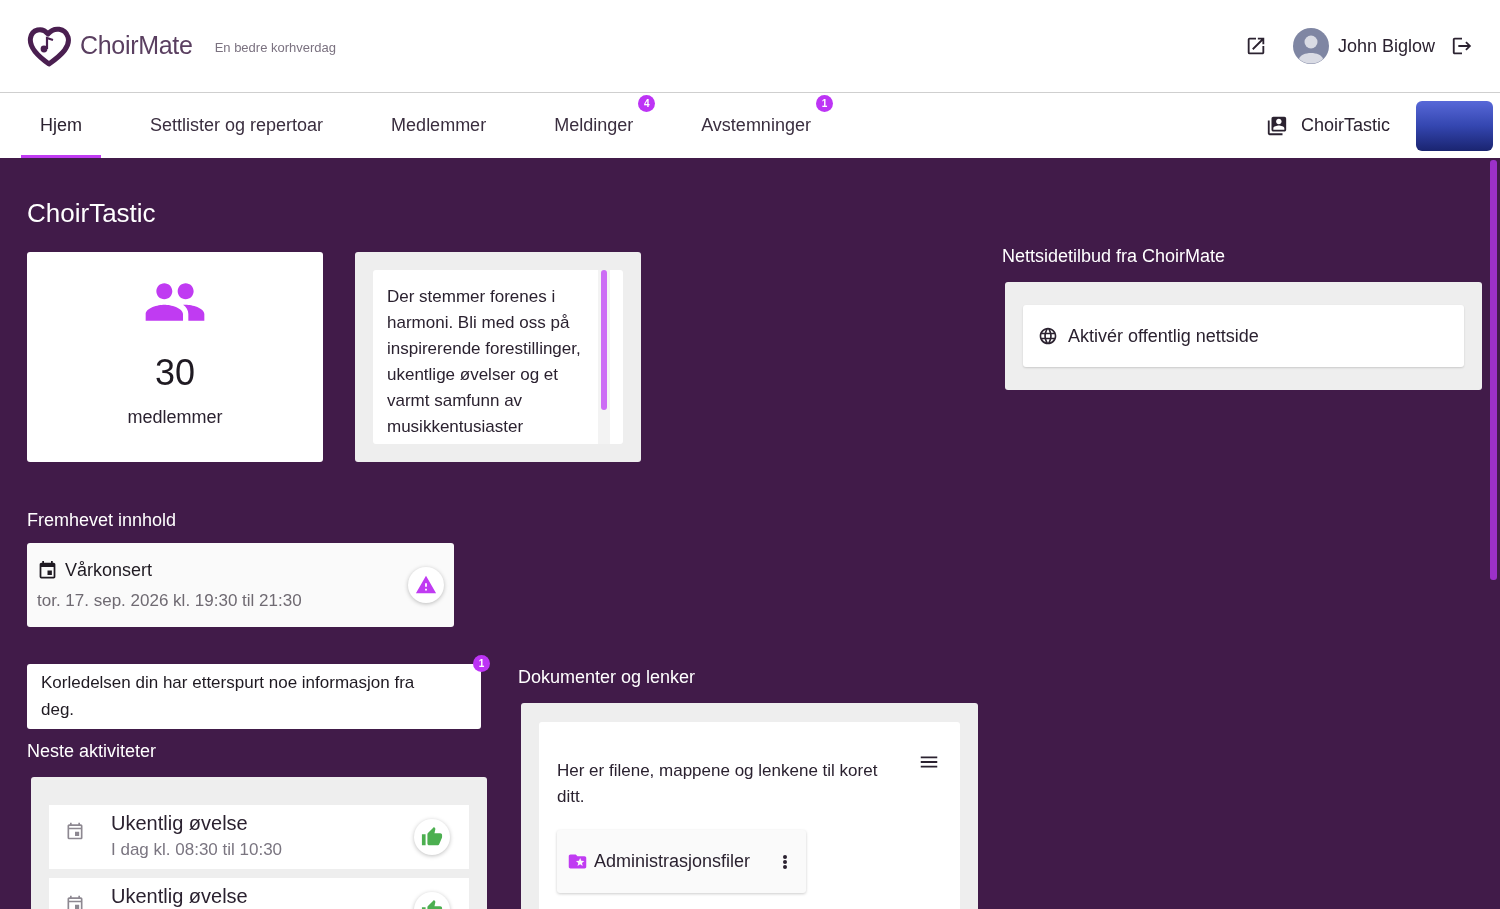 The width and height of the screenshot is (1500, 909). I want to click on logout-button, so click(1462, 46).